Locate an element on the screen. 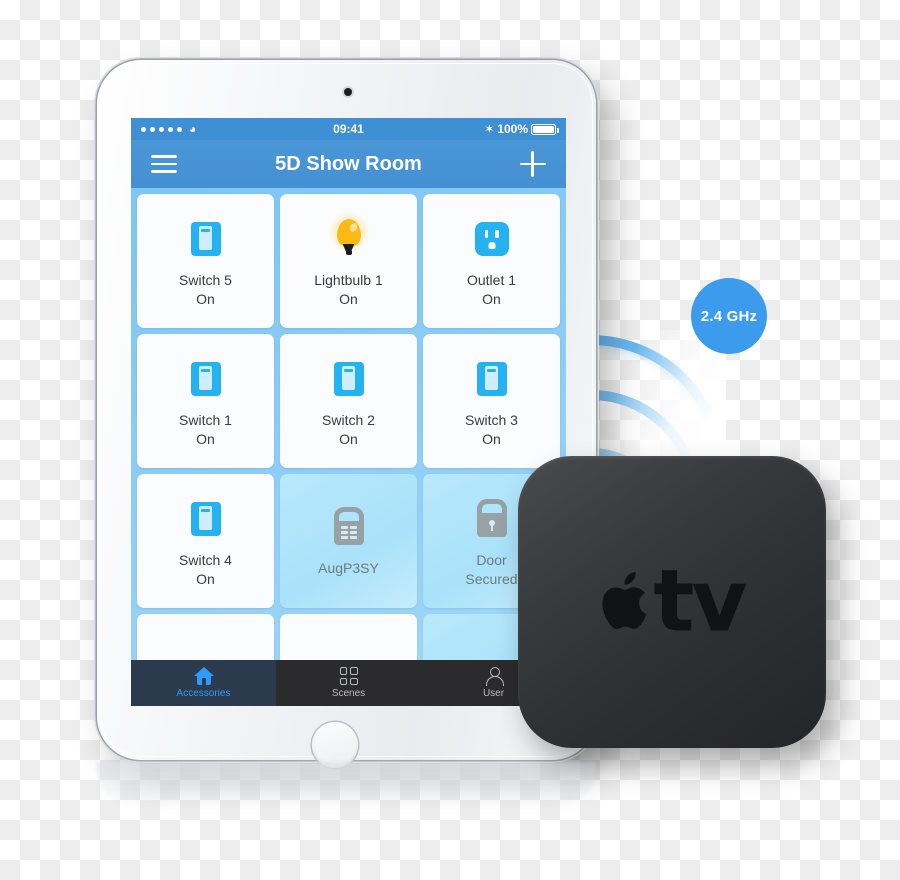 Image resolution: width=900 pixels, height=880 pixels. apple-tv-wordmark: tv is located at coordinates (700, 601).